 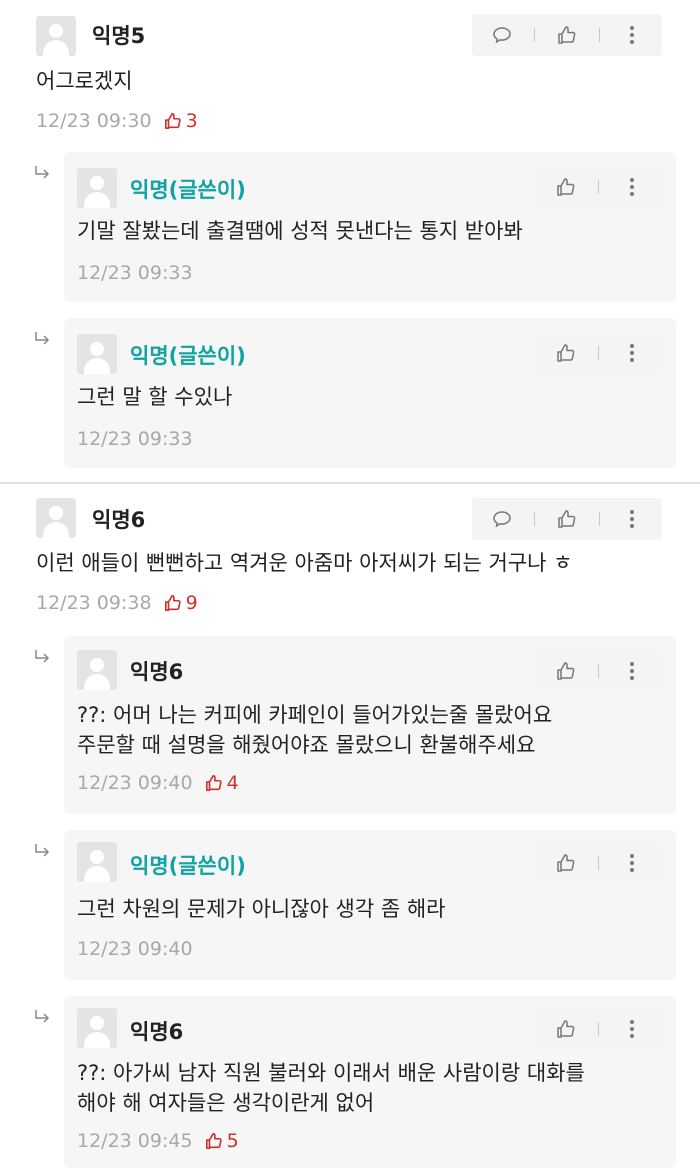 I want to click on like-count: 3, so click(x=181, y=121).